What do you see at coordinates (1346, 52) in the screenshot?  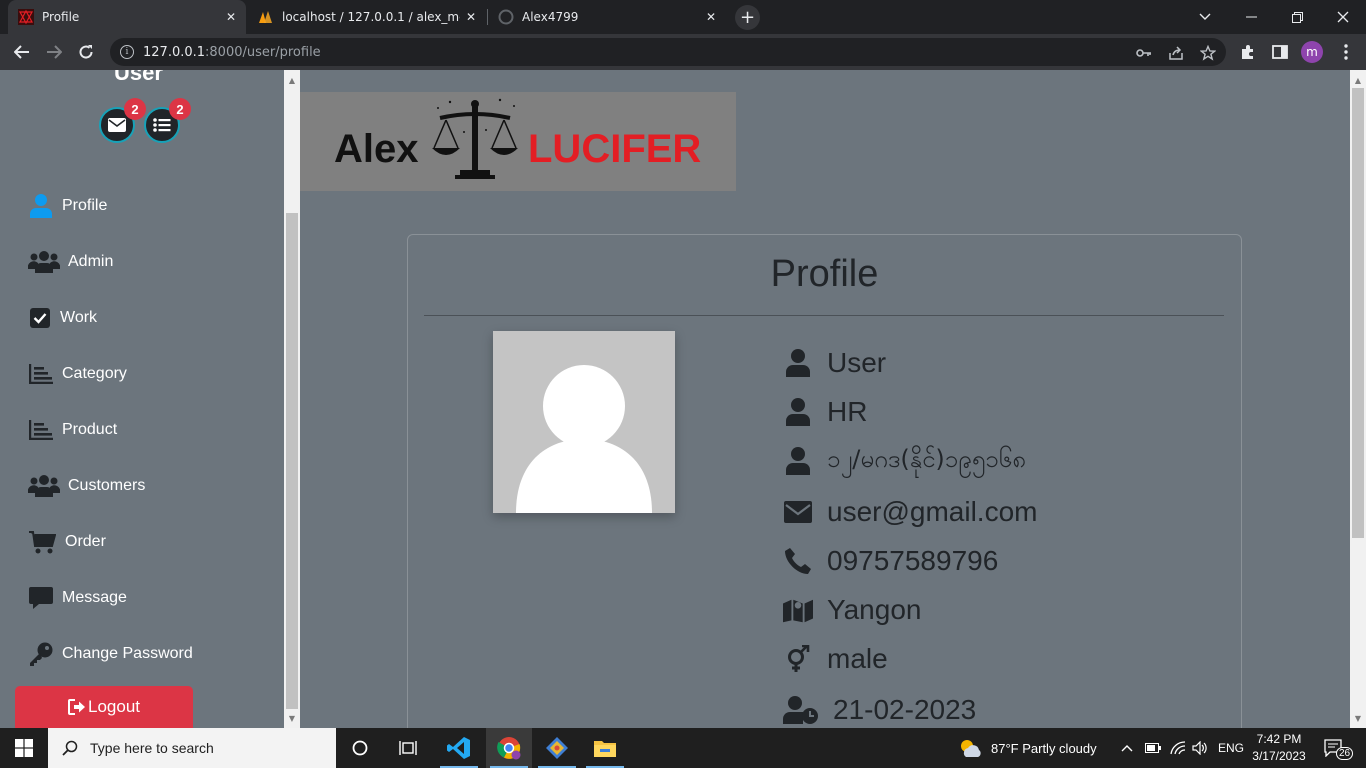 I see `kebab-menu-icon` at bounding box center [1346, 52].